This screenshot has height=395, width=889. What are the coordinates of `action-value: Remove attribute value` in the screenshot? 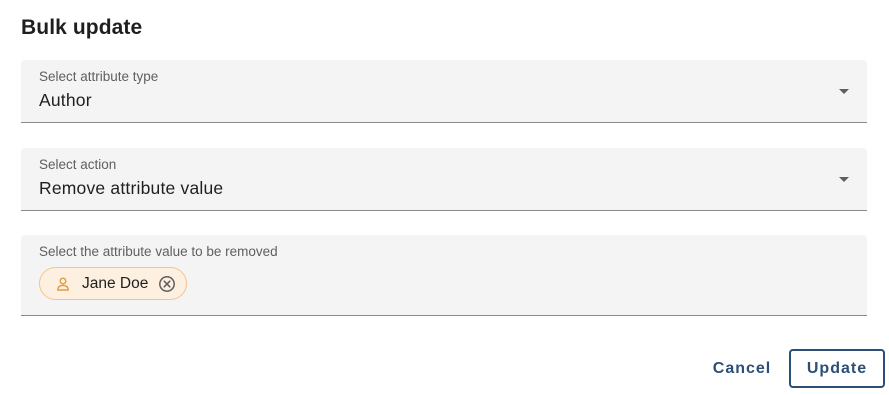 It's located at (131, 188).